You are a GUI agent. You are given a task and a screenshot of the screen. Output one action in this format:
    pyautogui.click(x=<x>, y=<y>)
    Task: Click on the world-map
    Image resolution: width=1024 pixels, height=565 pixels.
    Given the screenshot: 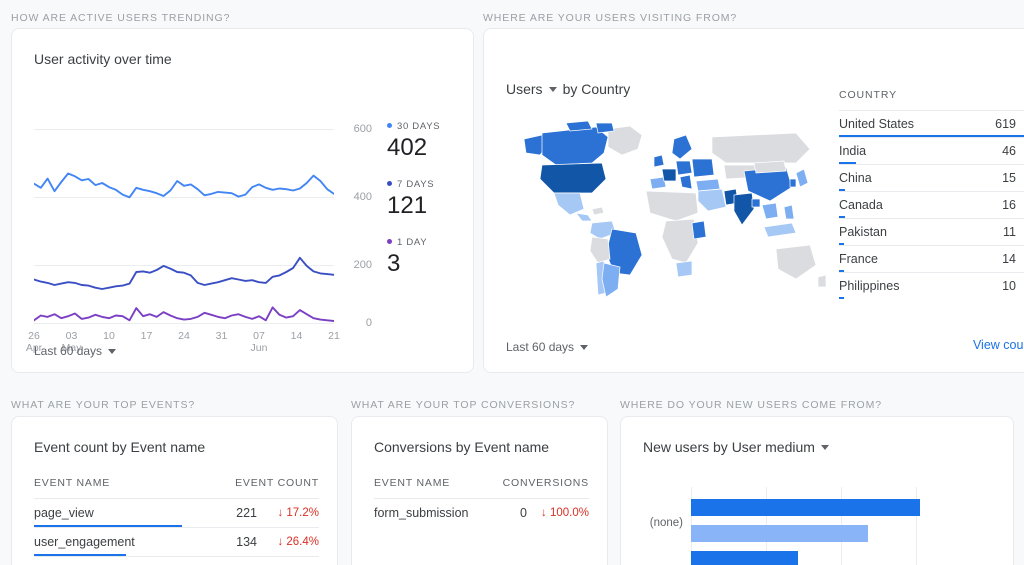 What is the action you would take?
    pyautogui.click(x=661, y=219)
    